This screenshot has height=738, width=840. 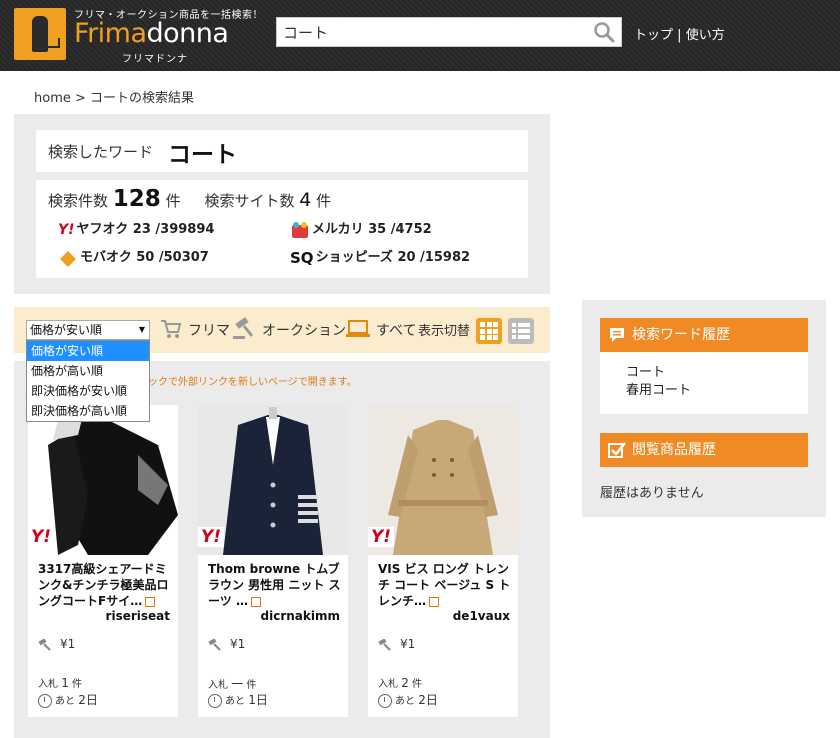 What do you see at coordinates (674, 450) in the screenshot?
I see `viewed-history-title: 閲覧商品履歴` at bounding box center [674, 450].